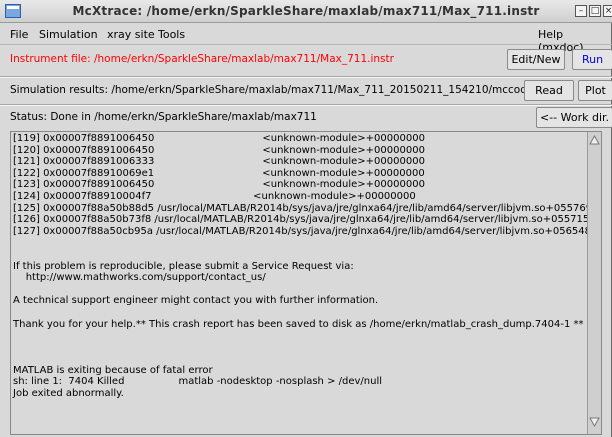 This screenshot has width=612, height=437. Describe the element at coordinates (594, 140) in the screenshot. I see `scroll-up-arrow-icon` at that location.